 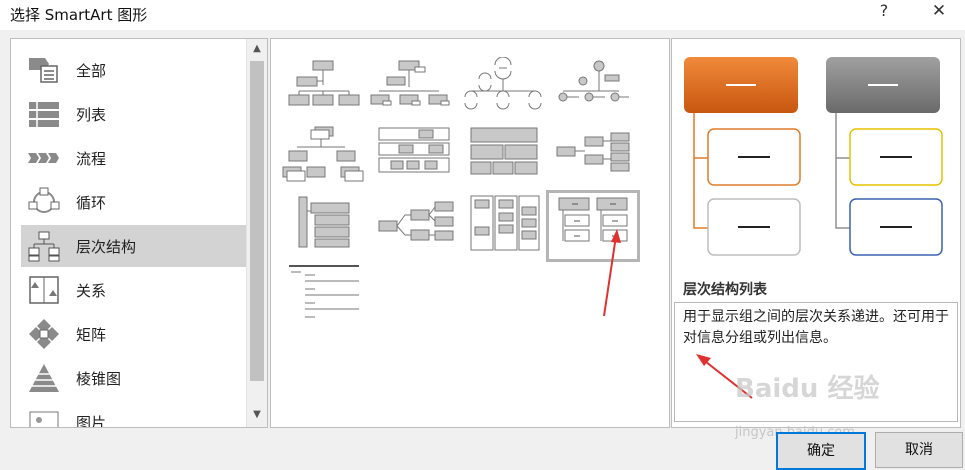 I want to click on cancel-button: 取消, so click(x=919, y=450).